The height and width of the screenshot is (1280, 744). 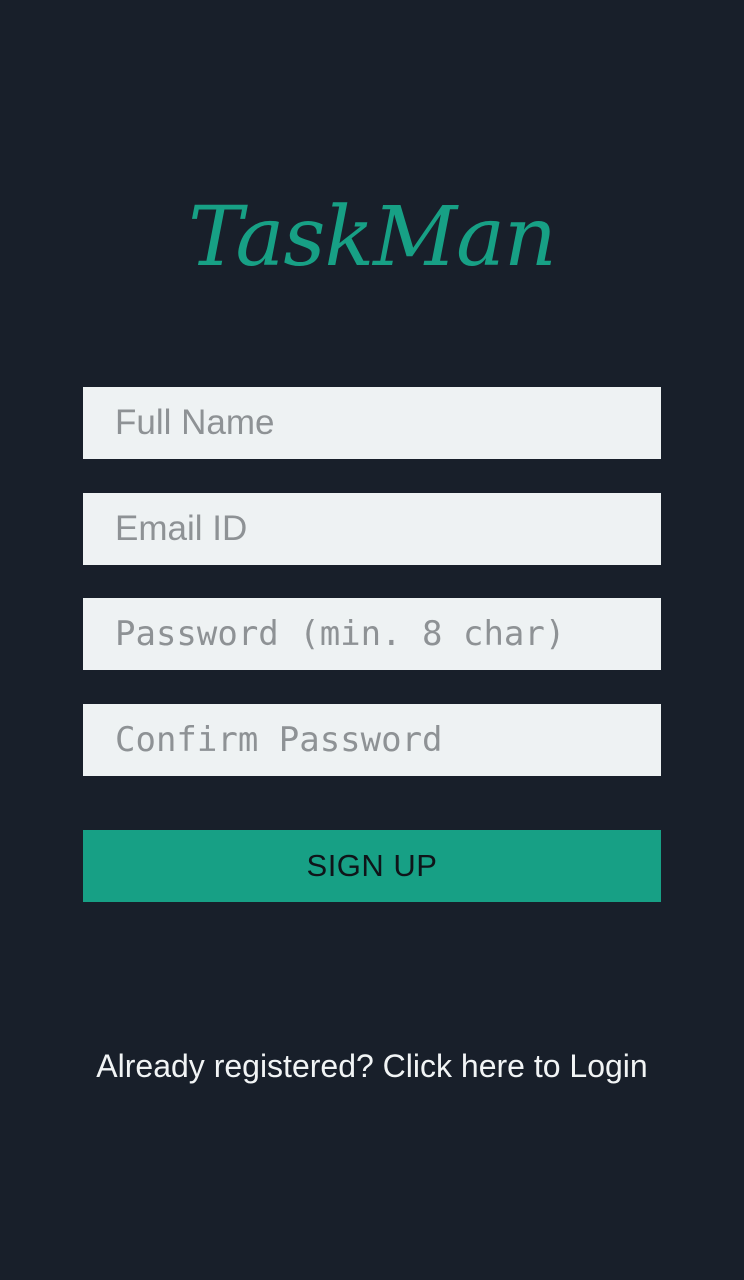 What do you see at coordinates (372, 740) in the screenshot?
I see `confirm-password-input` at bounding box center [372, 740].